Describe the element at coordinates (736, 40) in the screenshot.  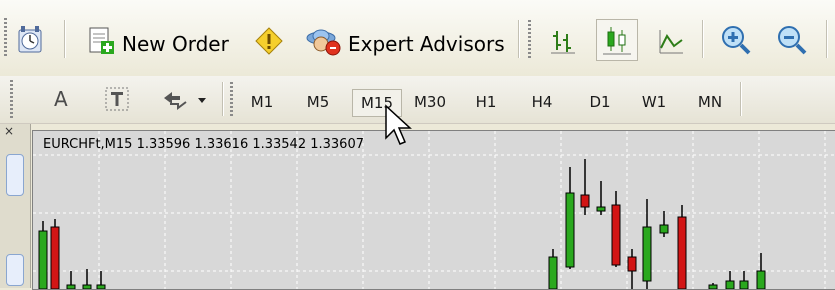
I see `zoom-in-icon` at that location.